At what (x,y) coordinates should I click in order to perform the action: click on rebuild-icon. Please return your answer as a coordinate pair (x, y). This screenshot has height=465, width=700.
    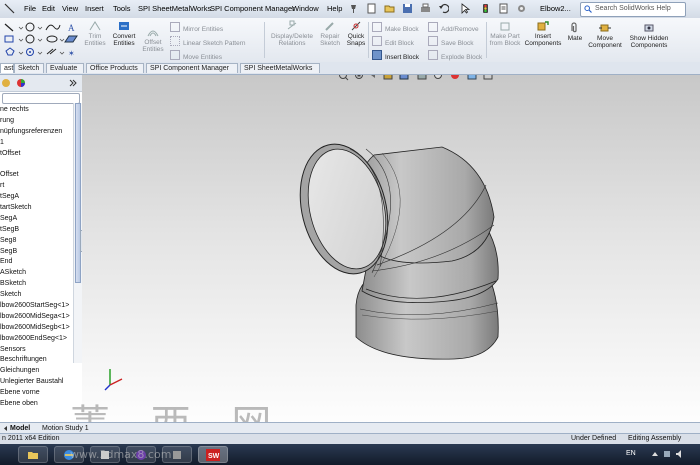
    Looking at the image, I should click on (485, 8).